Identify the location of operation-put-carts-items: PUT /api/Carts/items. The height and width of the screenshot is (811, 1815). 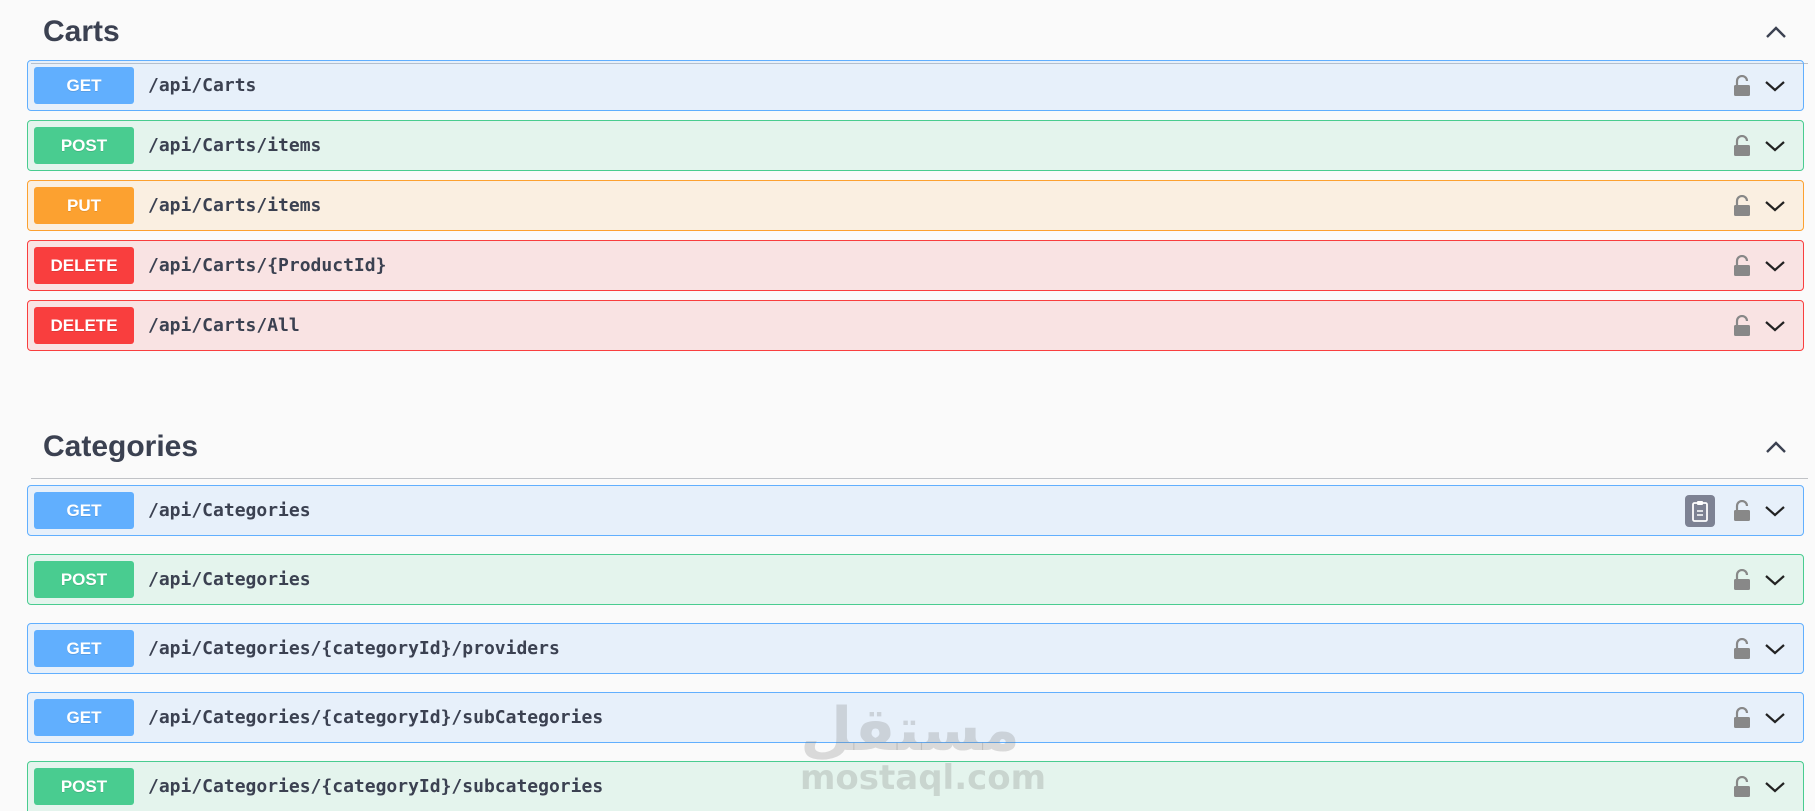
(915, 205).